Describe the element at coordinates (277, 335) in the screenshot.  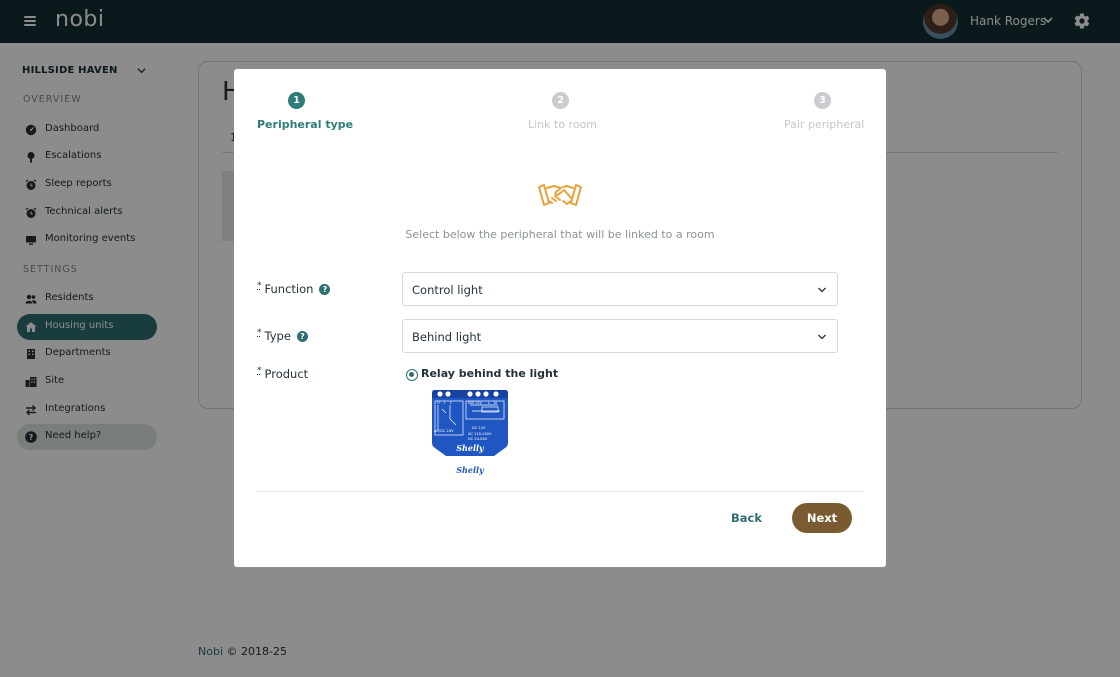
I see `type-label-text: Type` at that location.